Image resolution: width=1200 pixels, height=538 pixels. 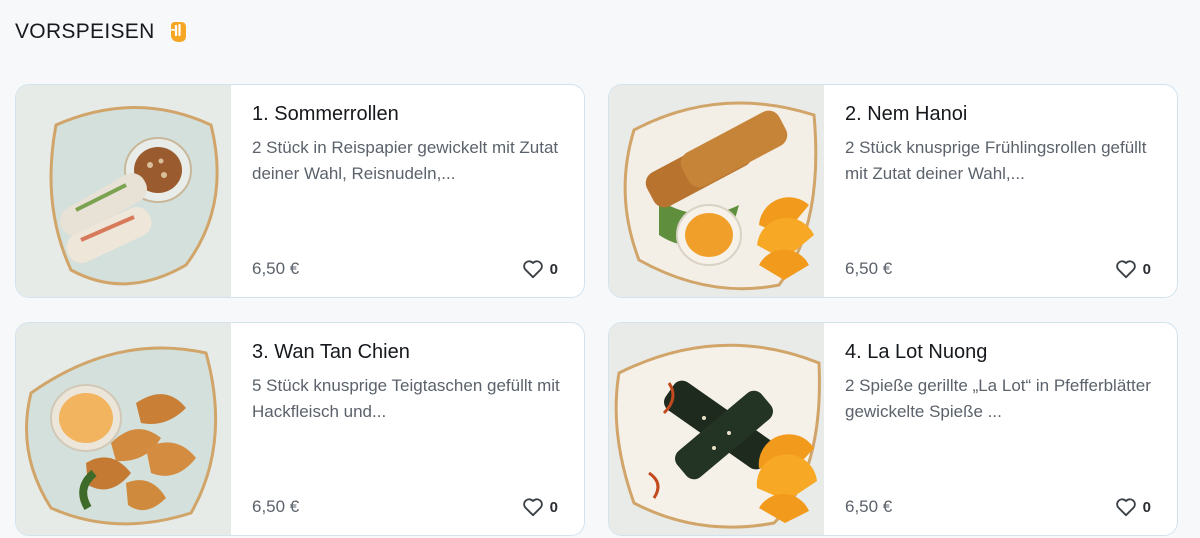 What do you see at coordinates (716, 429) in the screenshot?
I see `dish-image-la-lot-nuong` at bounding box center [716, 429].